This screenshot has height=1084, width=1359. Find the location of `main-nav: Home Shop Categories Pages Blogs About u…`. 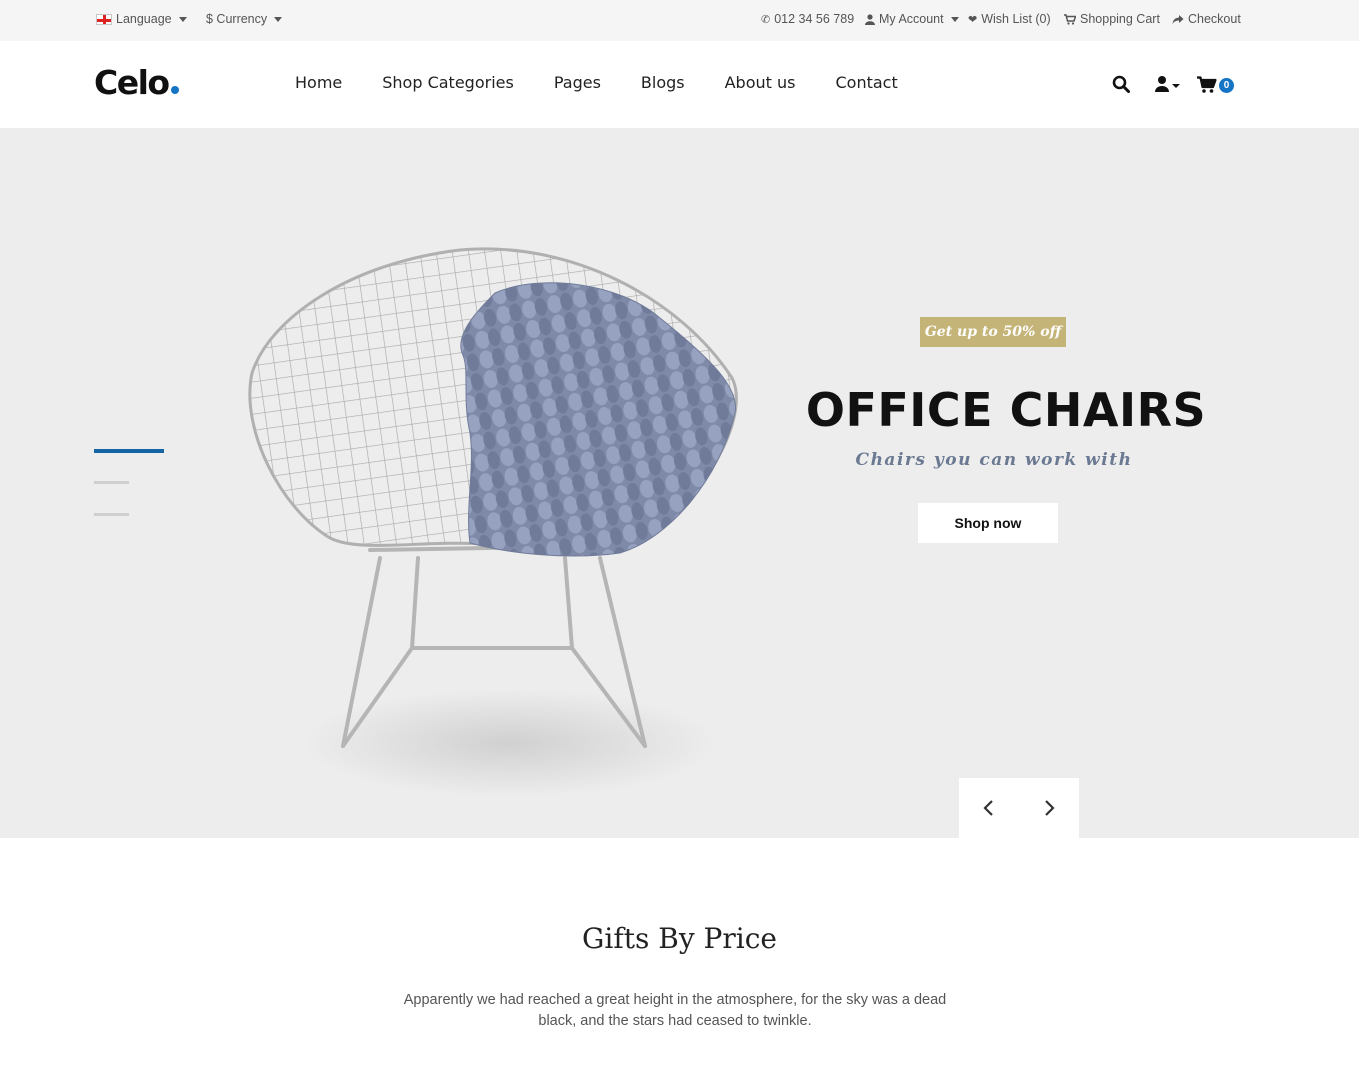

main-nav: Home Shop Categories Pages Blogs About u… is located at coordinates (616, 82).